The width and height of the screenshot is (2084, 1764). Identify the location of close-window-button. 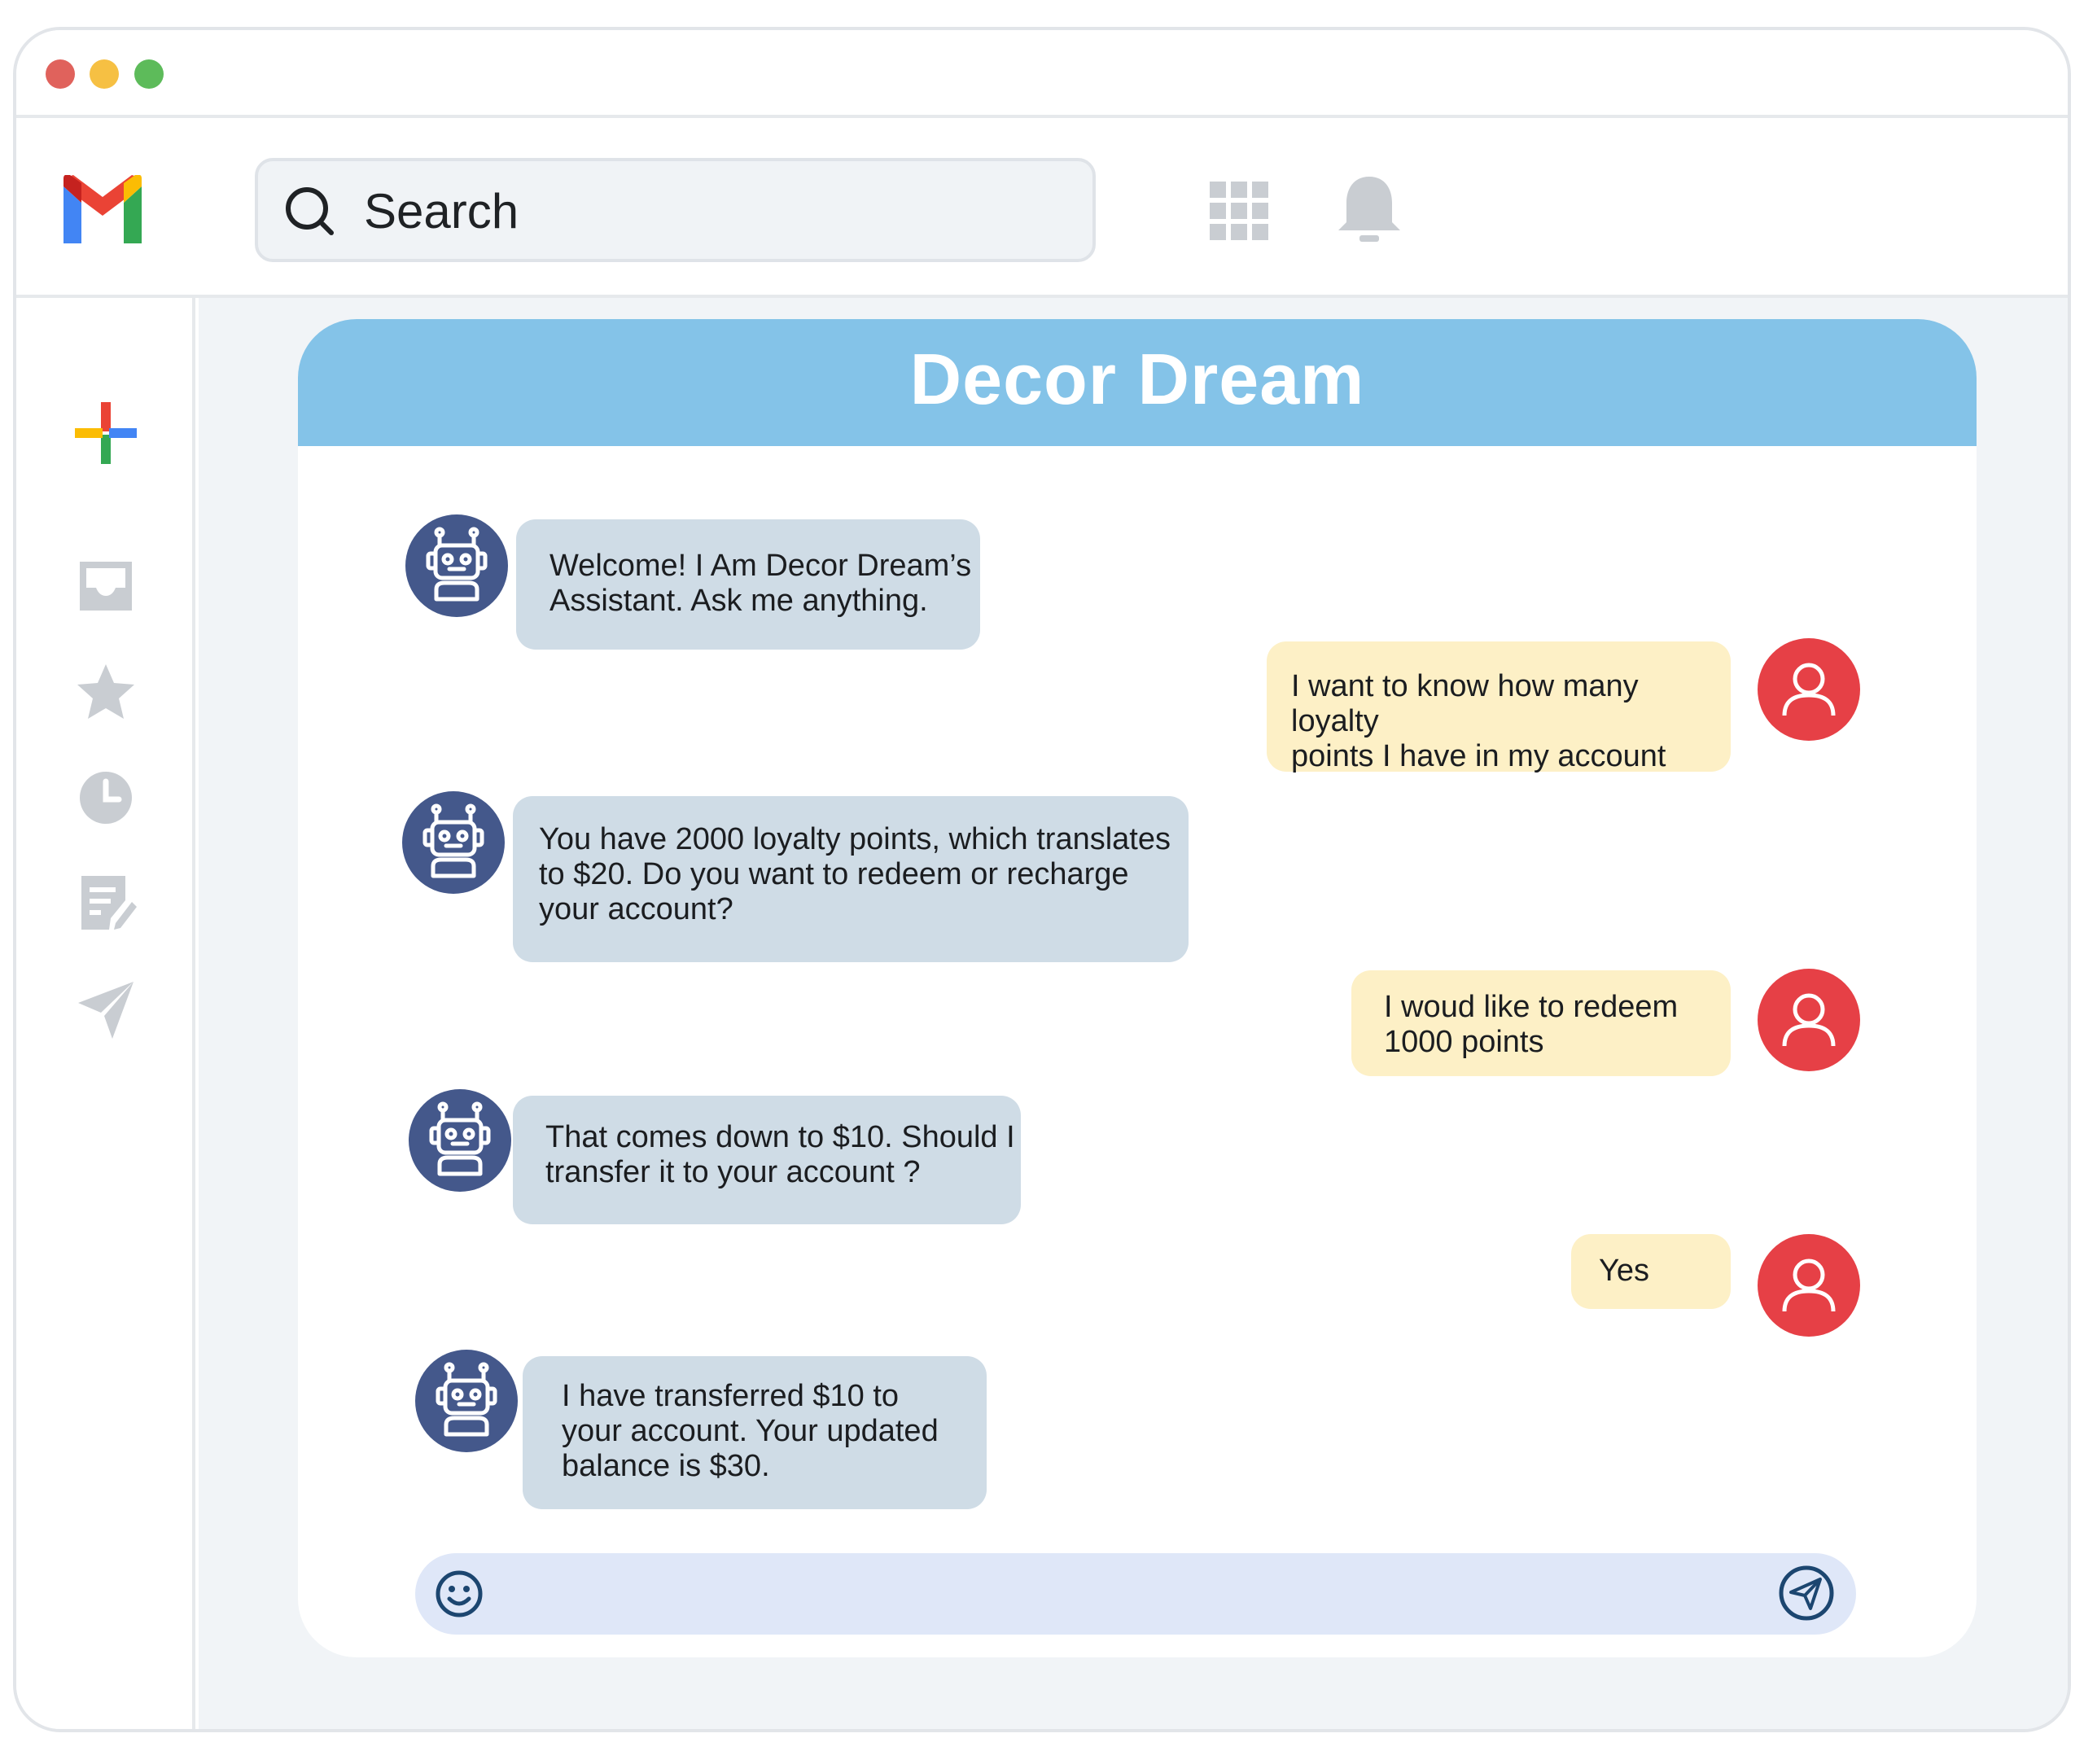
(60, 74).